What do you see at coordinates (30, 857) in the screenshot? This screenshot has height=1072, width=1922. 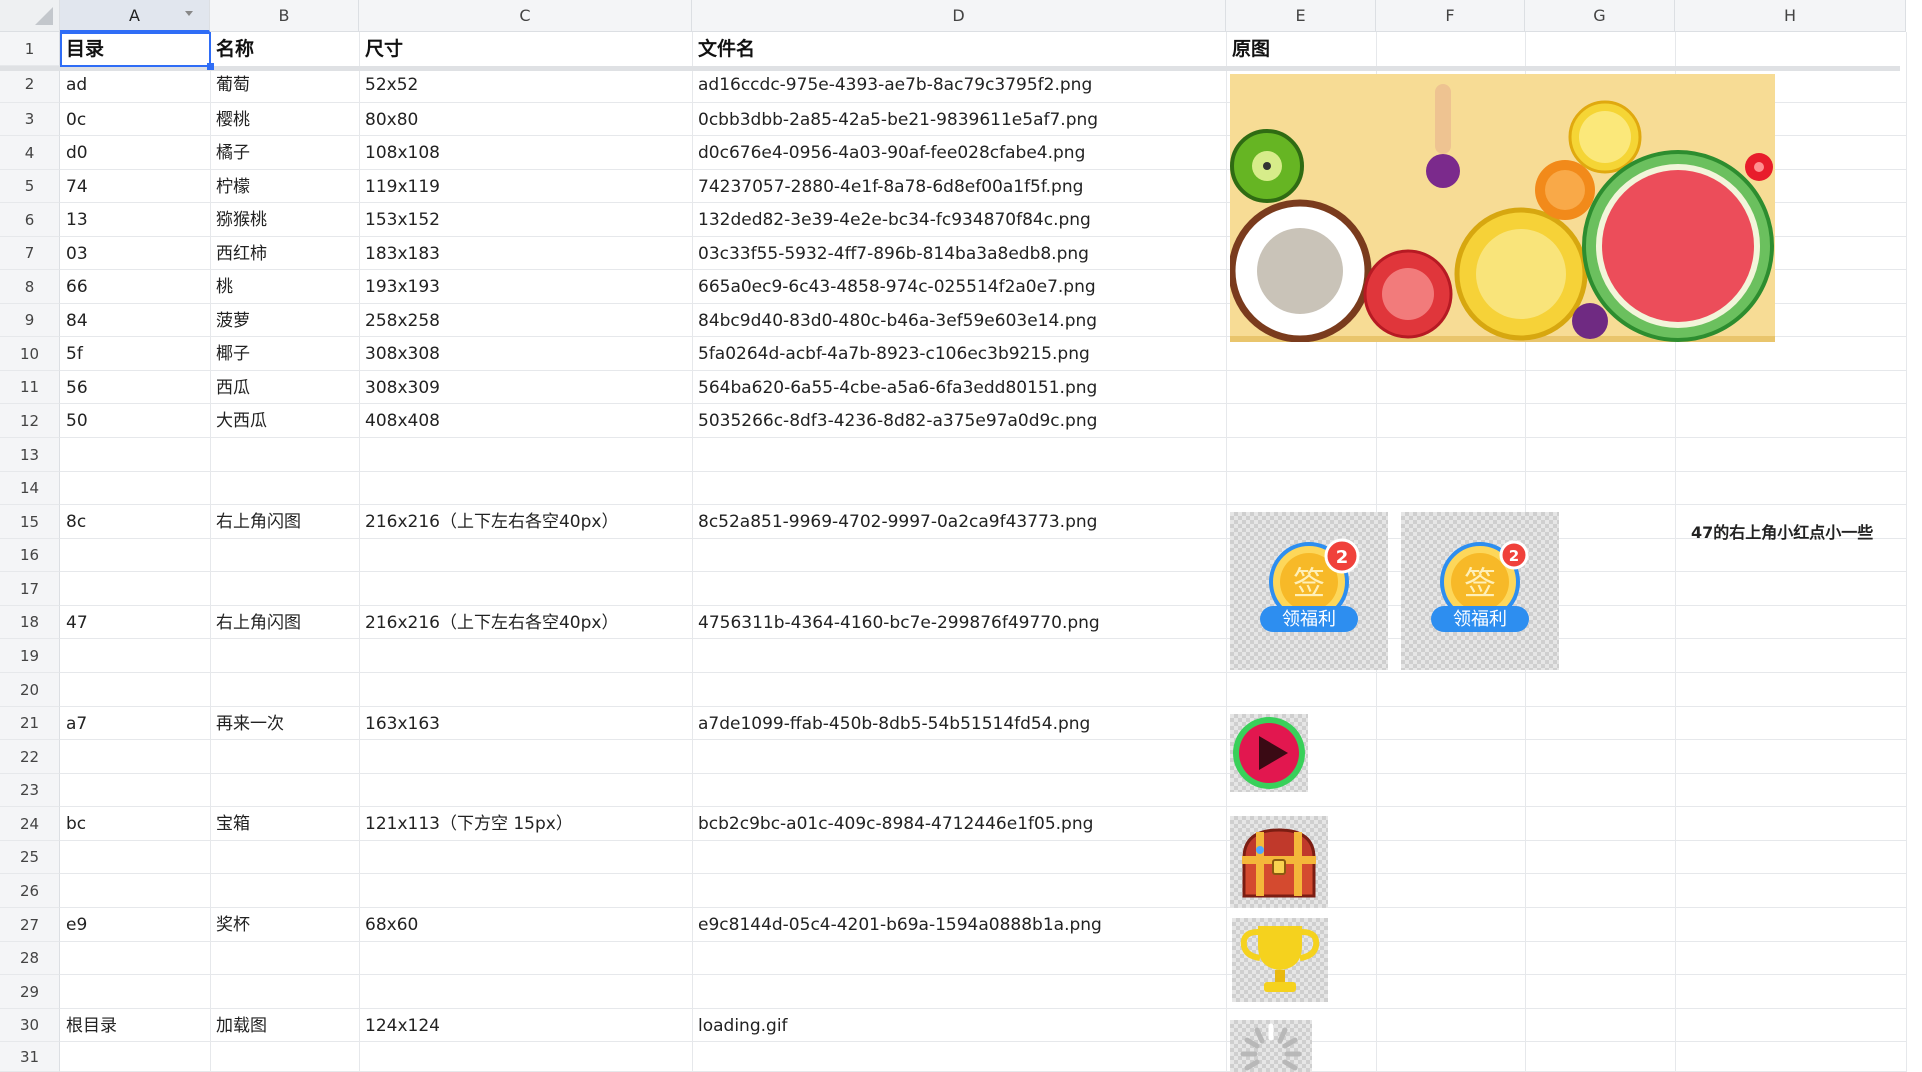 I see `row-header-25: 25` at bounding box center [30, 857].